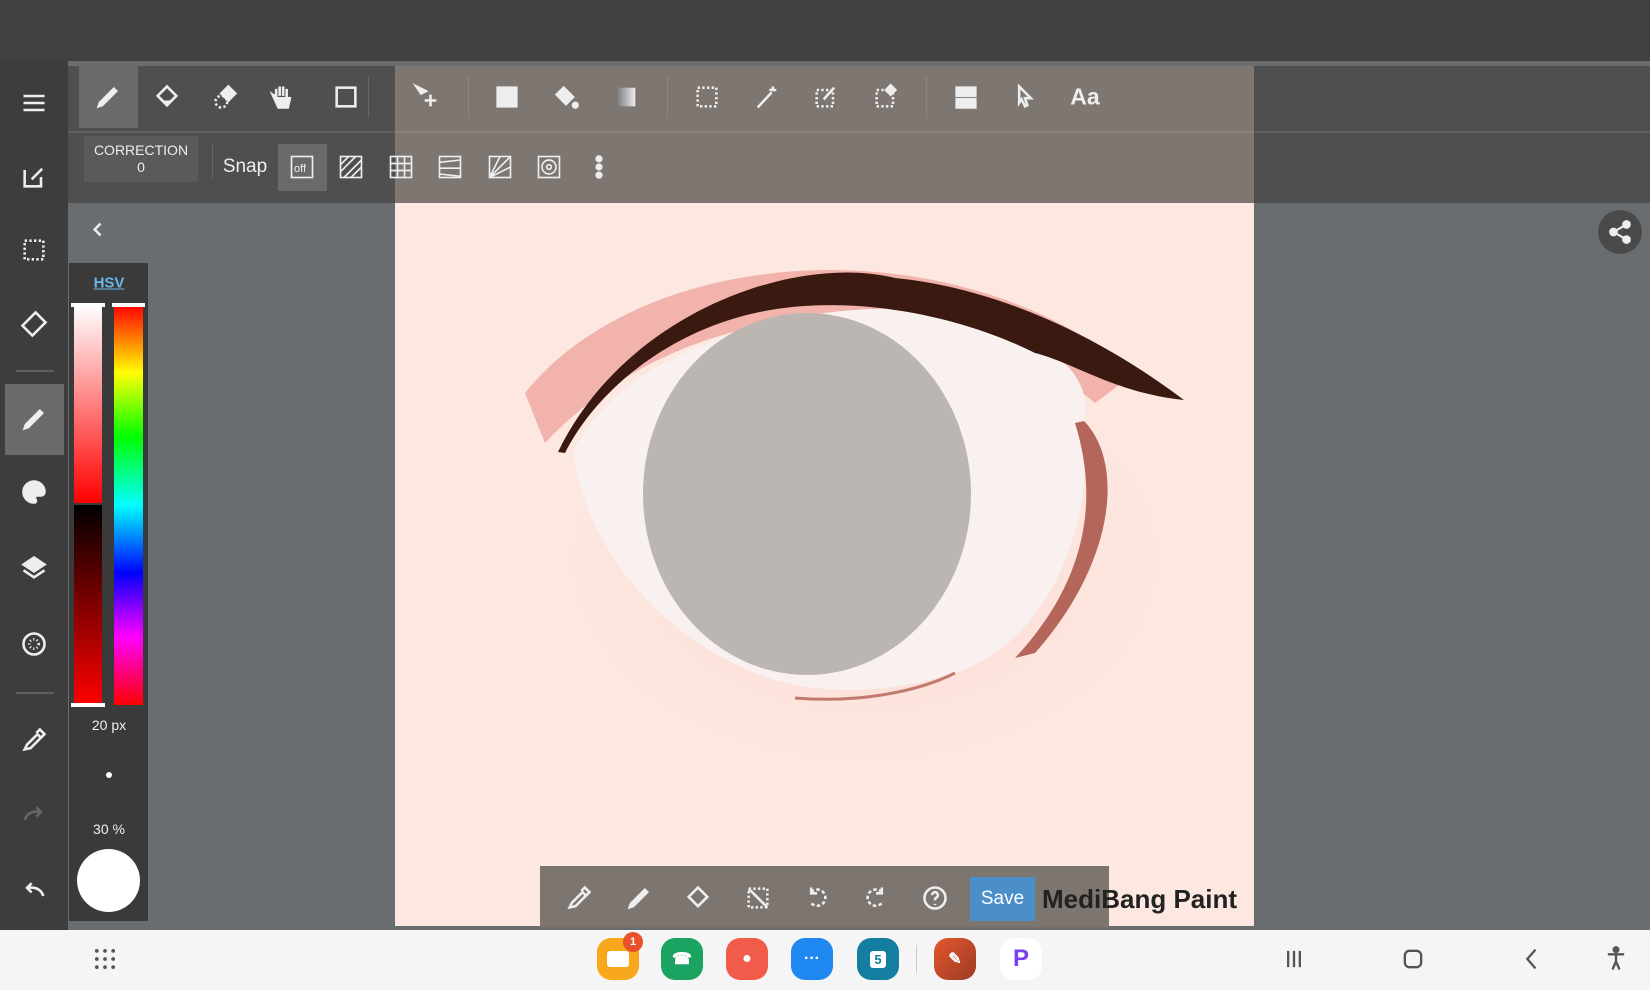 The image size is (1650, 990). I want to click on notification-badge: 1, so click(633, 942).